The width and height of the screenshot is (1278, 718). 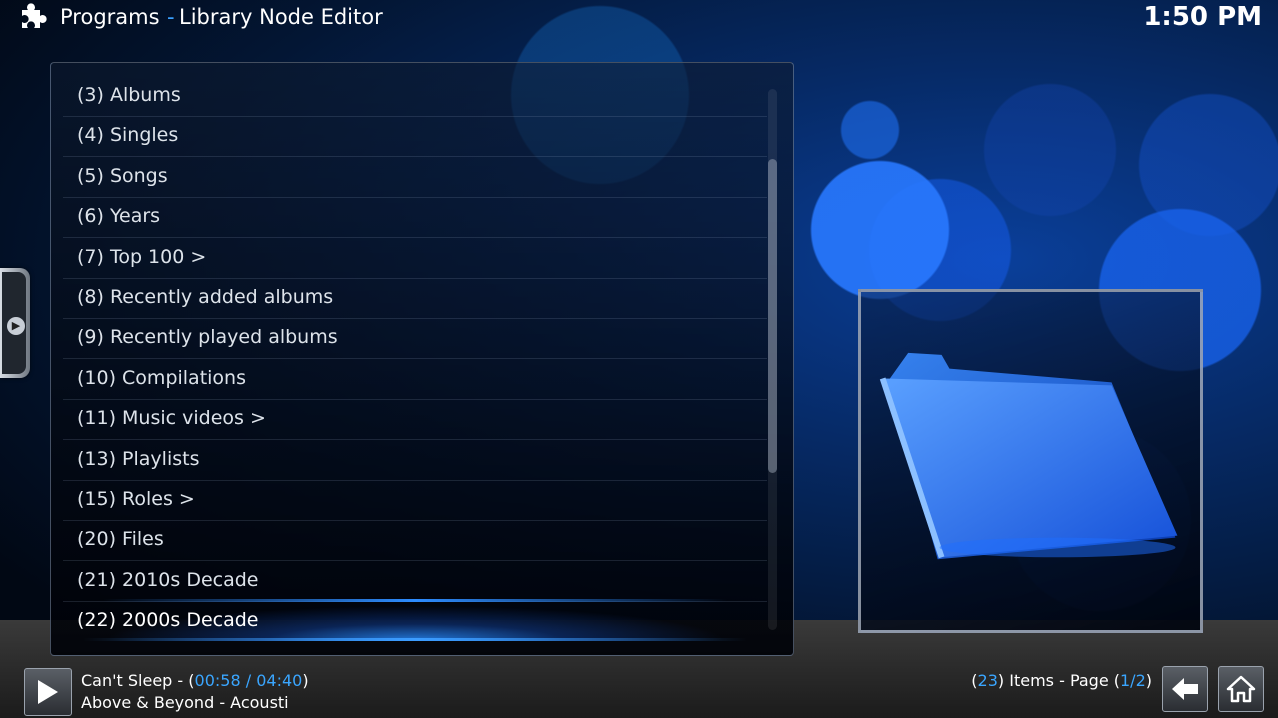 I want to click on title-dash: -, so click(x=180, y=680).